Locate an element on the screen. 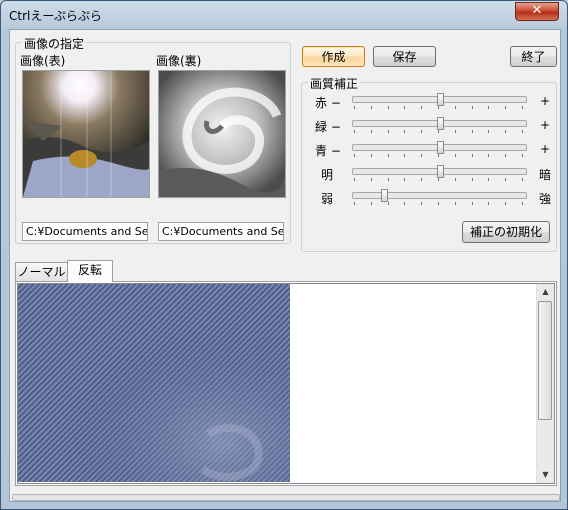  slider-left-label: 弱 is located at coordinates (327, 199).